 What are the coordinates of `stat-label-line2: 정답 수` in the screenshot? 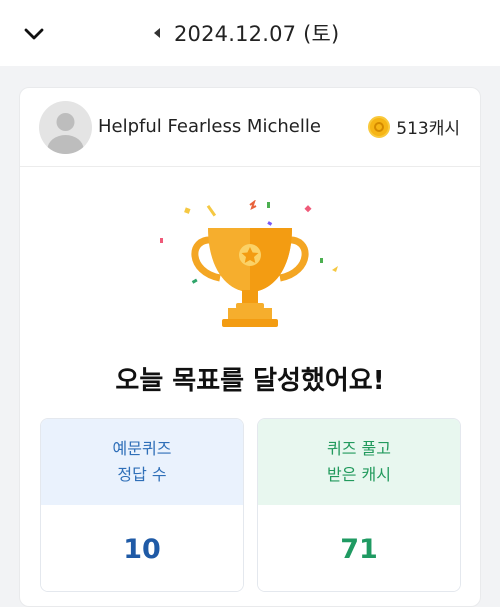 It's located at (142, 474).